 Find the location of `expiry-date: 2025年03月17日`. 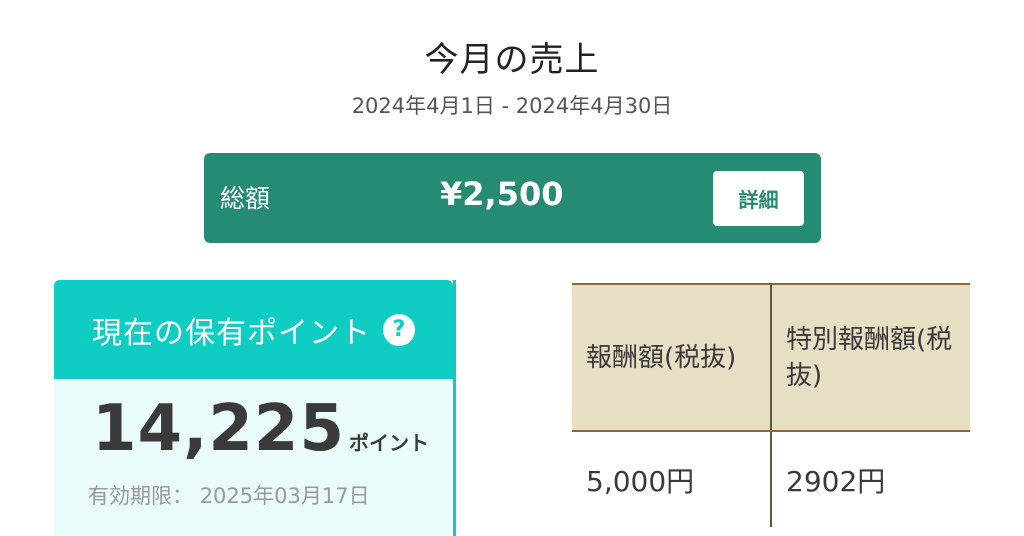

expiry-date: 2025年03月17日 is located at coordinates (284, 496).